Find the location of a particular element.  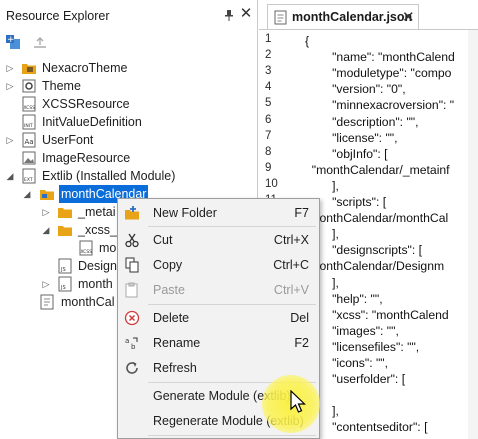

theme-folder-icon is located at coordinates (29, 69).